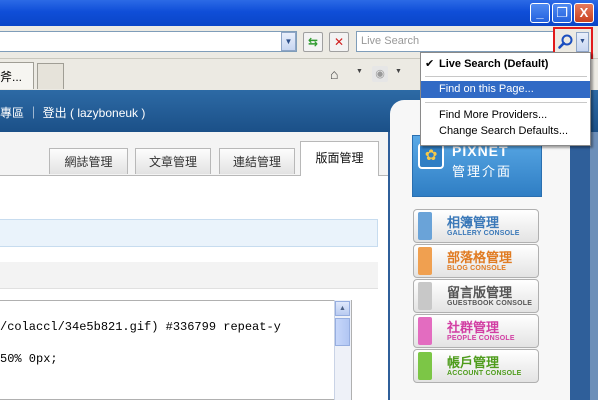 The width and height of the screenshot is (598, 400). Describe the element at coordinates (425, 296) in the screenshot. I see `guestbook-color-icon` at that location.